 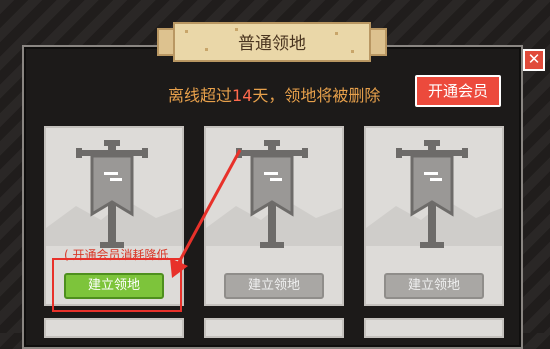 What do you see at coordinates (206, 213) in the screenshot?
I see `arrow-pointer-icon` at bounding box center [206, 213].